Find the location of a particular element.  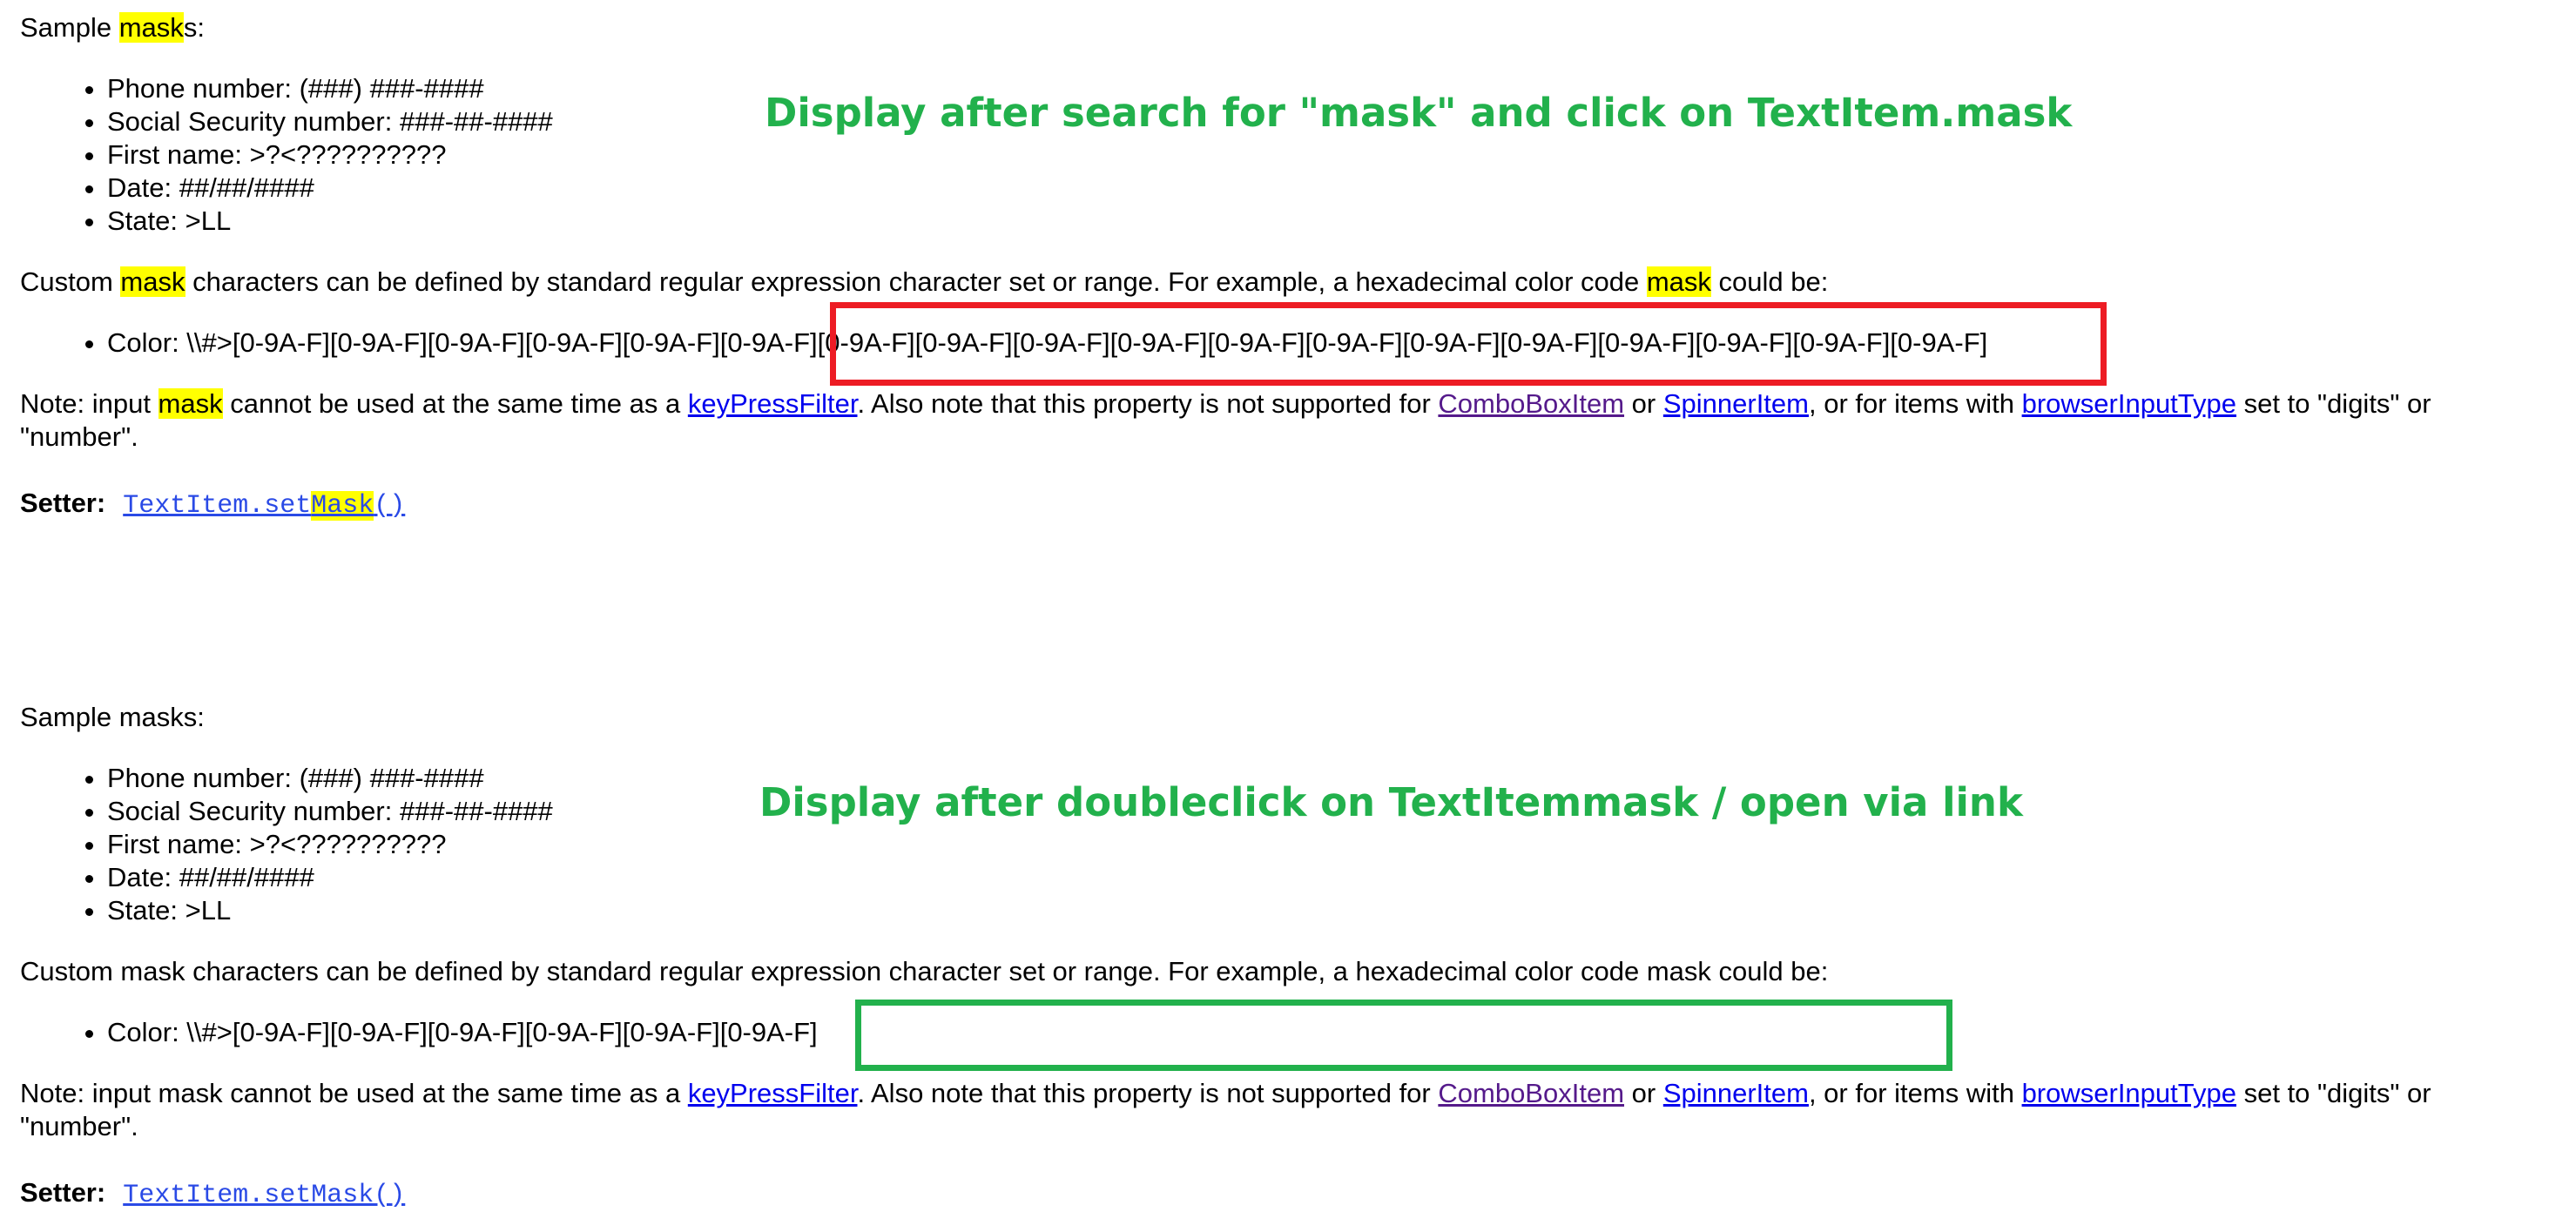

annotation-box-green is located at coordinates (1403, 1036).